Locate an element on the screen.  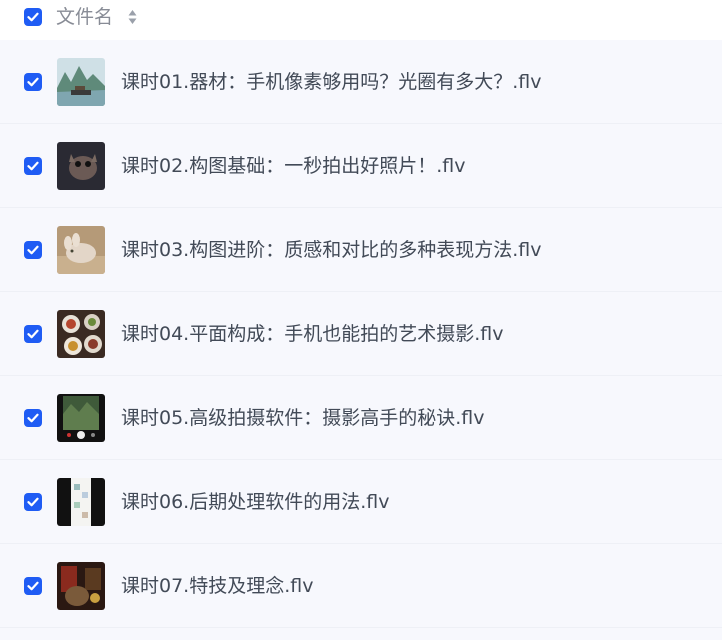
file-name: 课时03.构图进阶：质感和对比的多种表现方法.flv is located at coordinates (331, 250).